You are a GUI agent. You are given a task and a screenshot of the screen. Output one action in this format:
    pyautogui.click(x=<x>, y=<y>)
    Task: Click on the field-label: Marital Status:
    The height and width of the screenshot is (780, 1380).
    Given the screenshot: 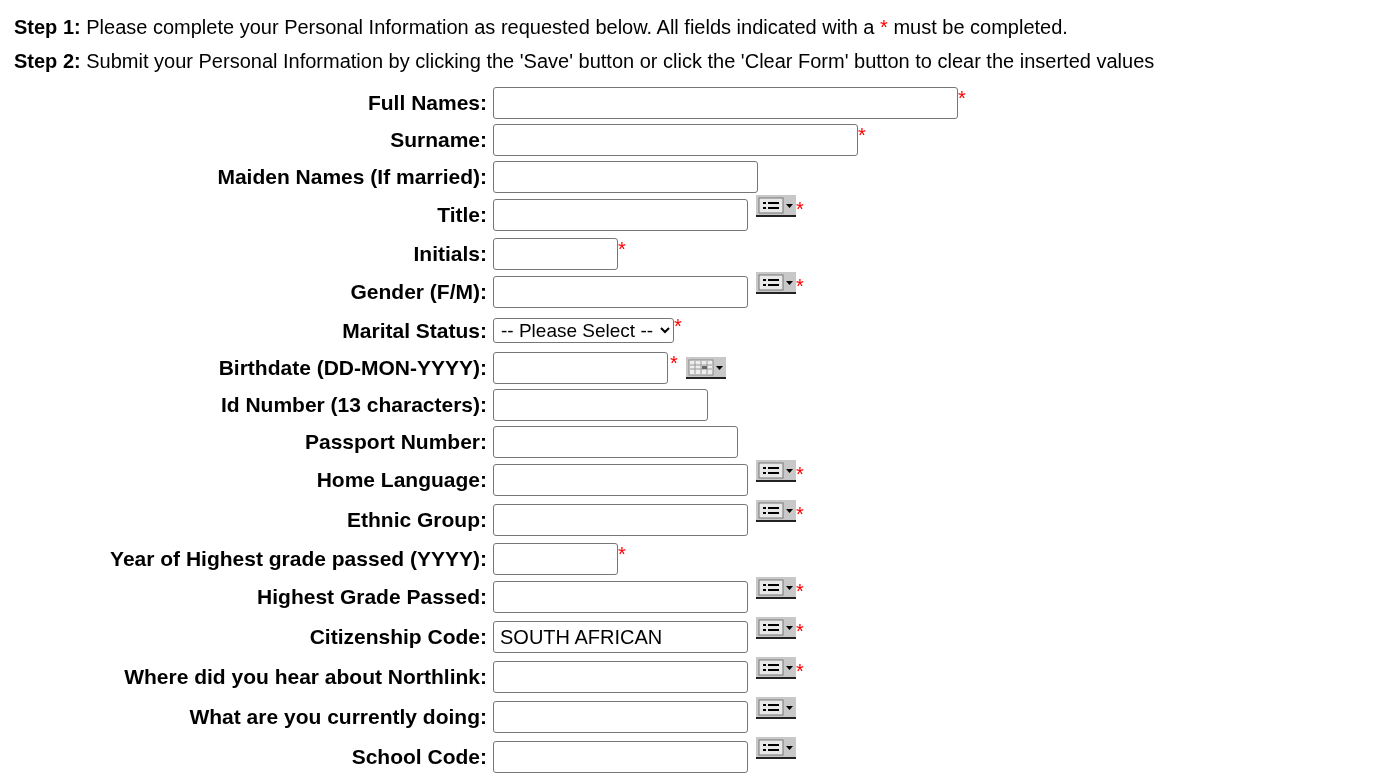 What is the action you would take?
    pyautogui.click(x=414, y=330)
    